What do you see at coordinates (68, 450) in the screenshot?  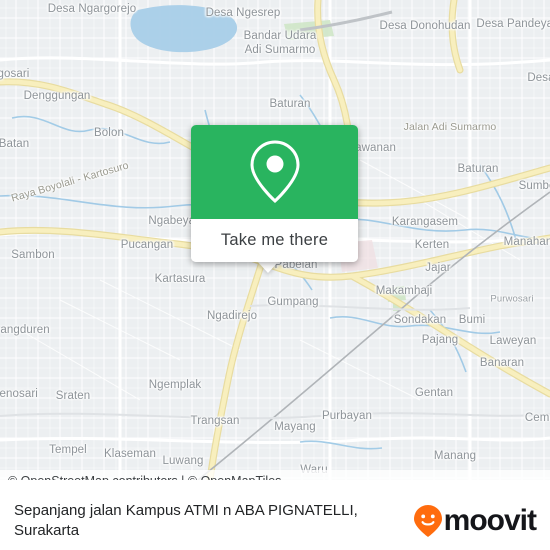 I see `map-label: Tempel` at bounding box center [68, 450].